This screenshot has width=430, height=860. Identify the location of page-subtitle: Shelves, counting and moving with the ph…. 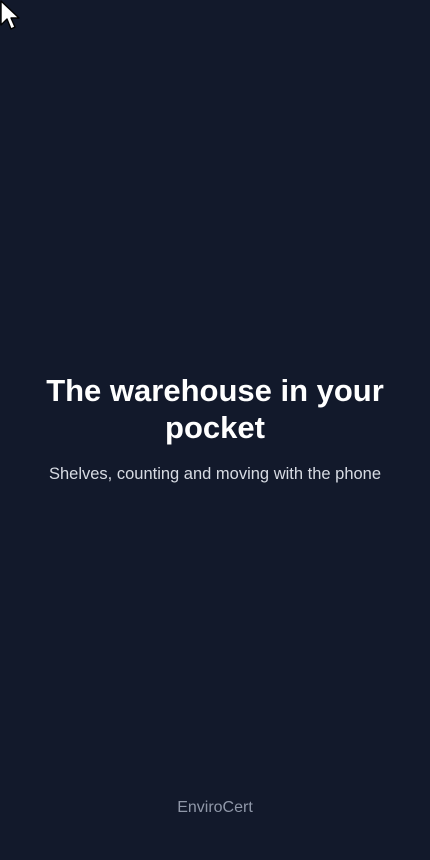
(215, 474).